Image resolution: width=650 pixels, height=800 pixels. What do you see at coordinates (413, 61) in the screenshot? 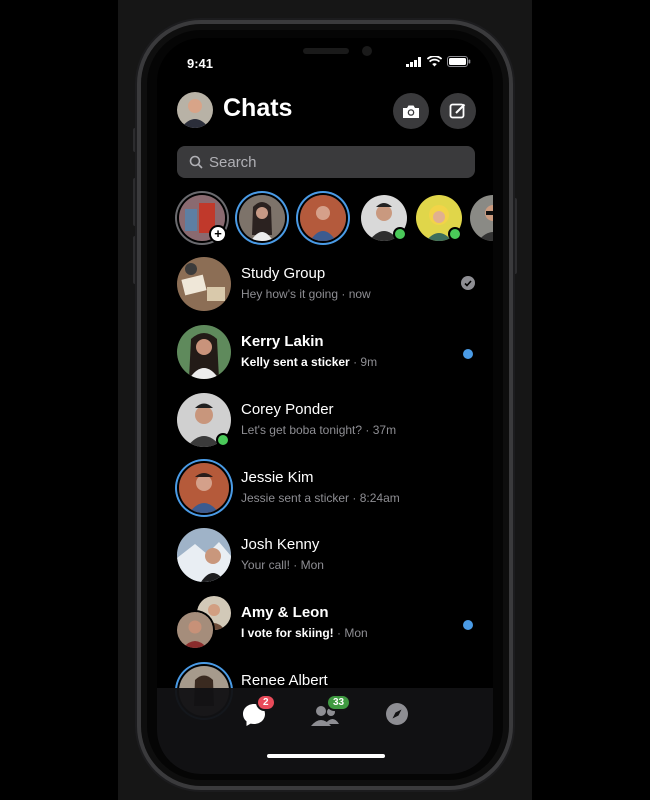
I see `signal-icon` at bounding box center [413, 61].